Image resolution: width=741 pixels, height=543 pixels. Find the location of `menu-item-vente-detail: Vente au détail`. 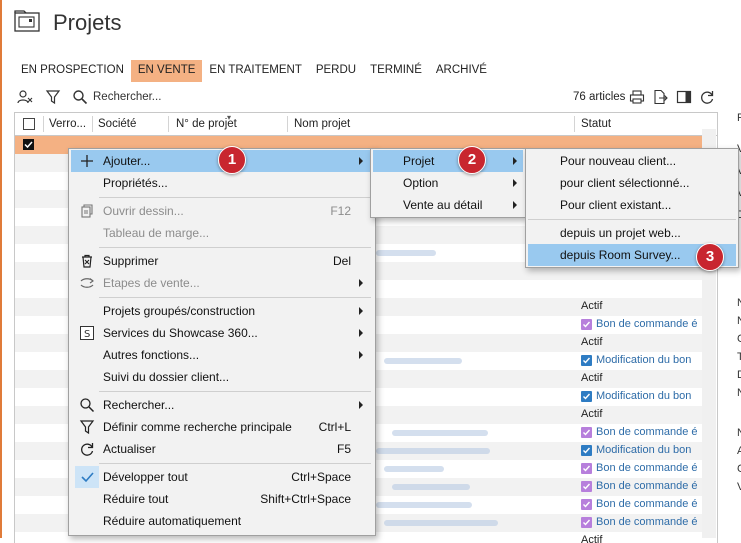

menu-item-vente-detail: Vente au détail is located at coordinates (448, 205).